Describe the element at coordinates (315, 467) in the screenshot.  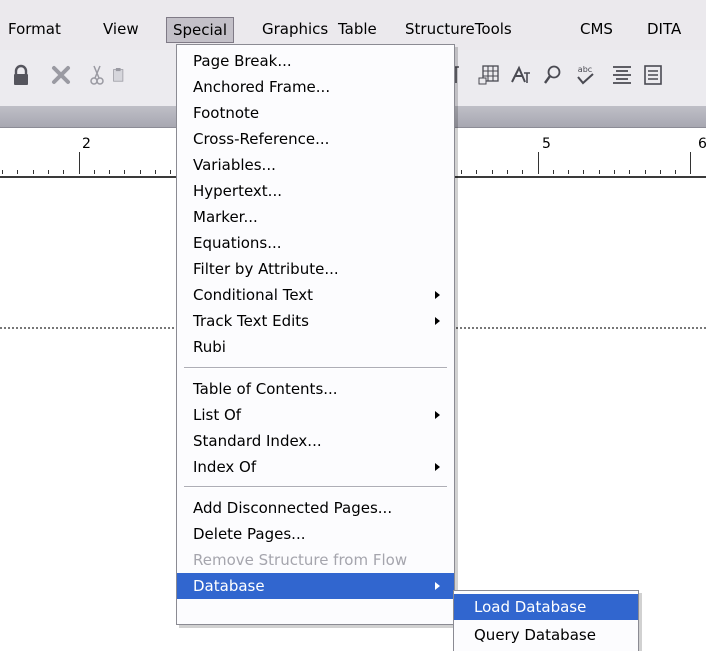
I see `menu-item-index-of: Index Of` at that location.